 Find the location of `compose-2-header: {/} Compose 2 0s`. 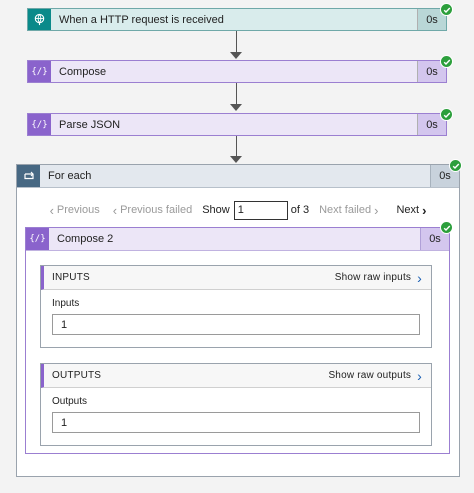

compose-2-header: {/} Compose 2 0s is located at coordinates (237, 239).